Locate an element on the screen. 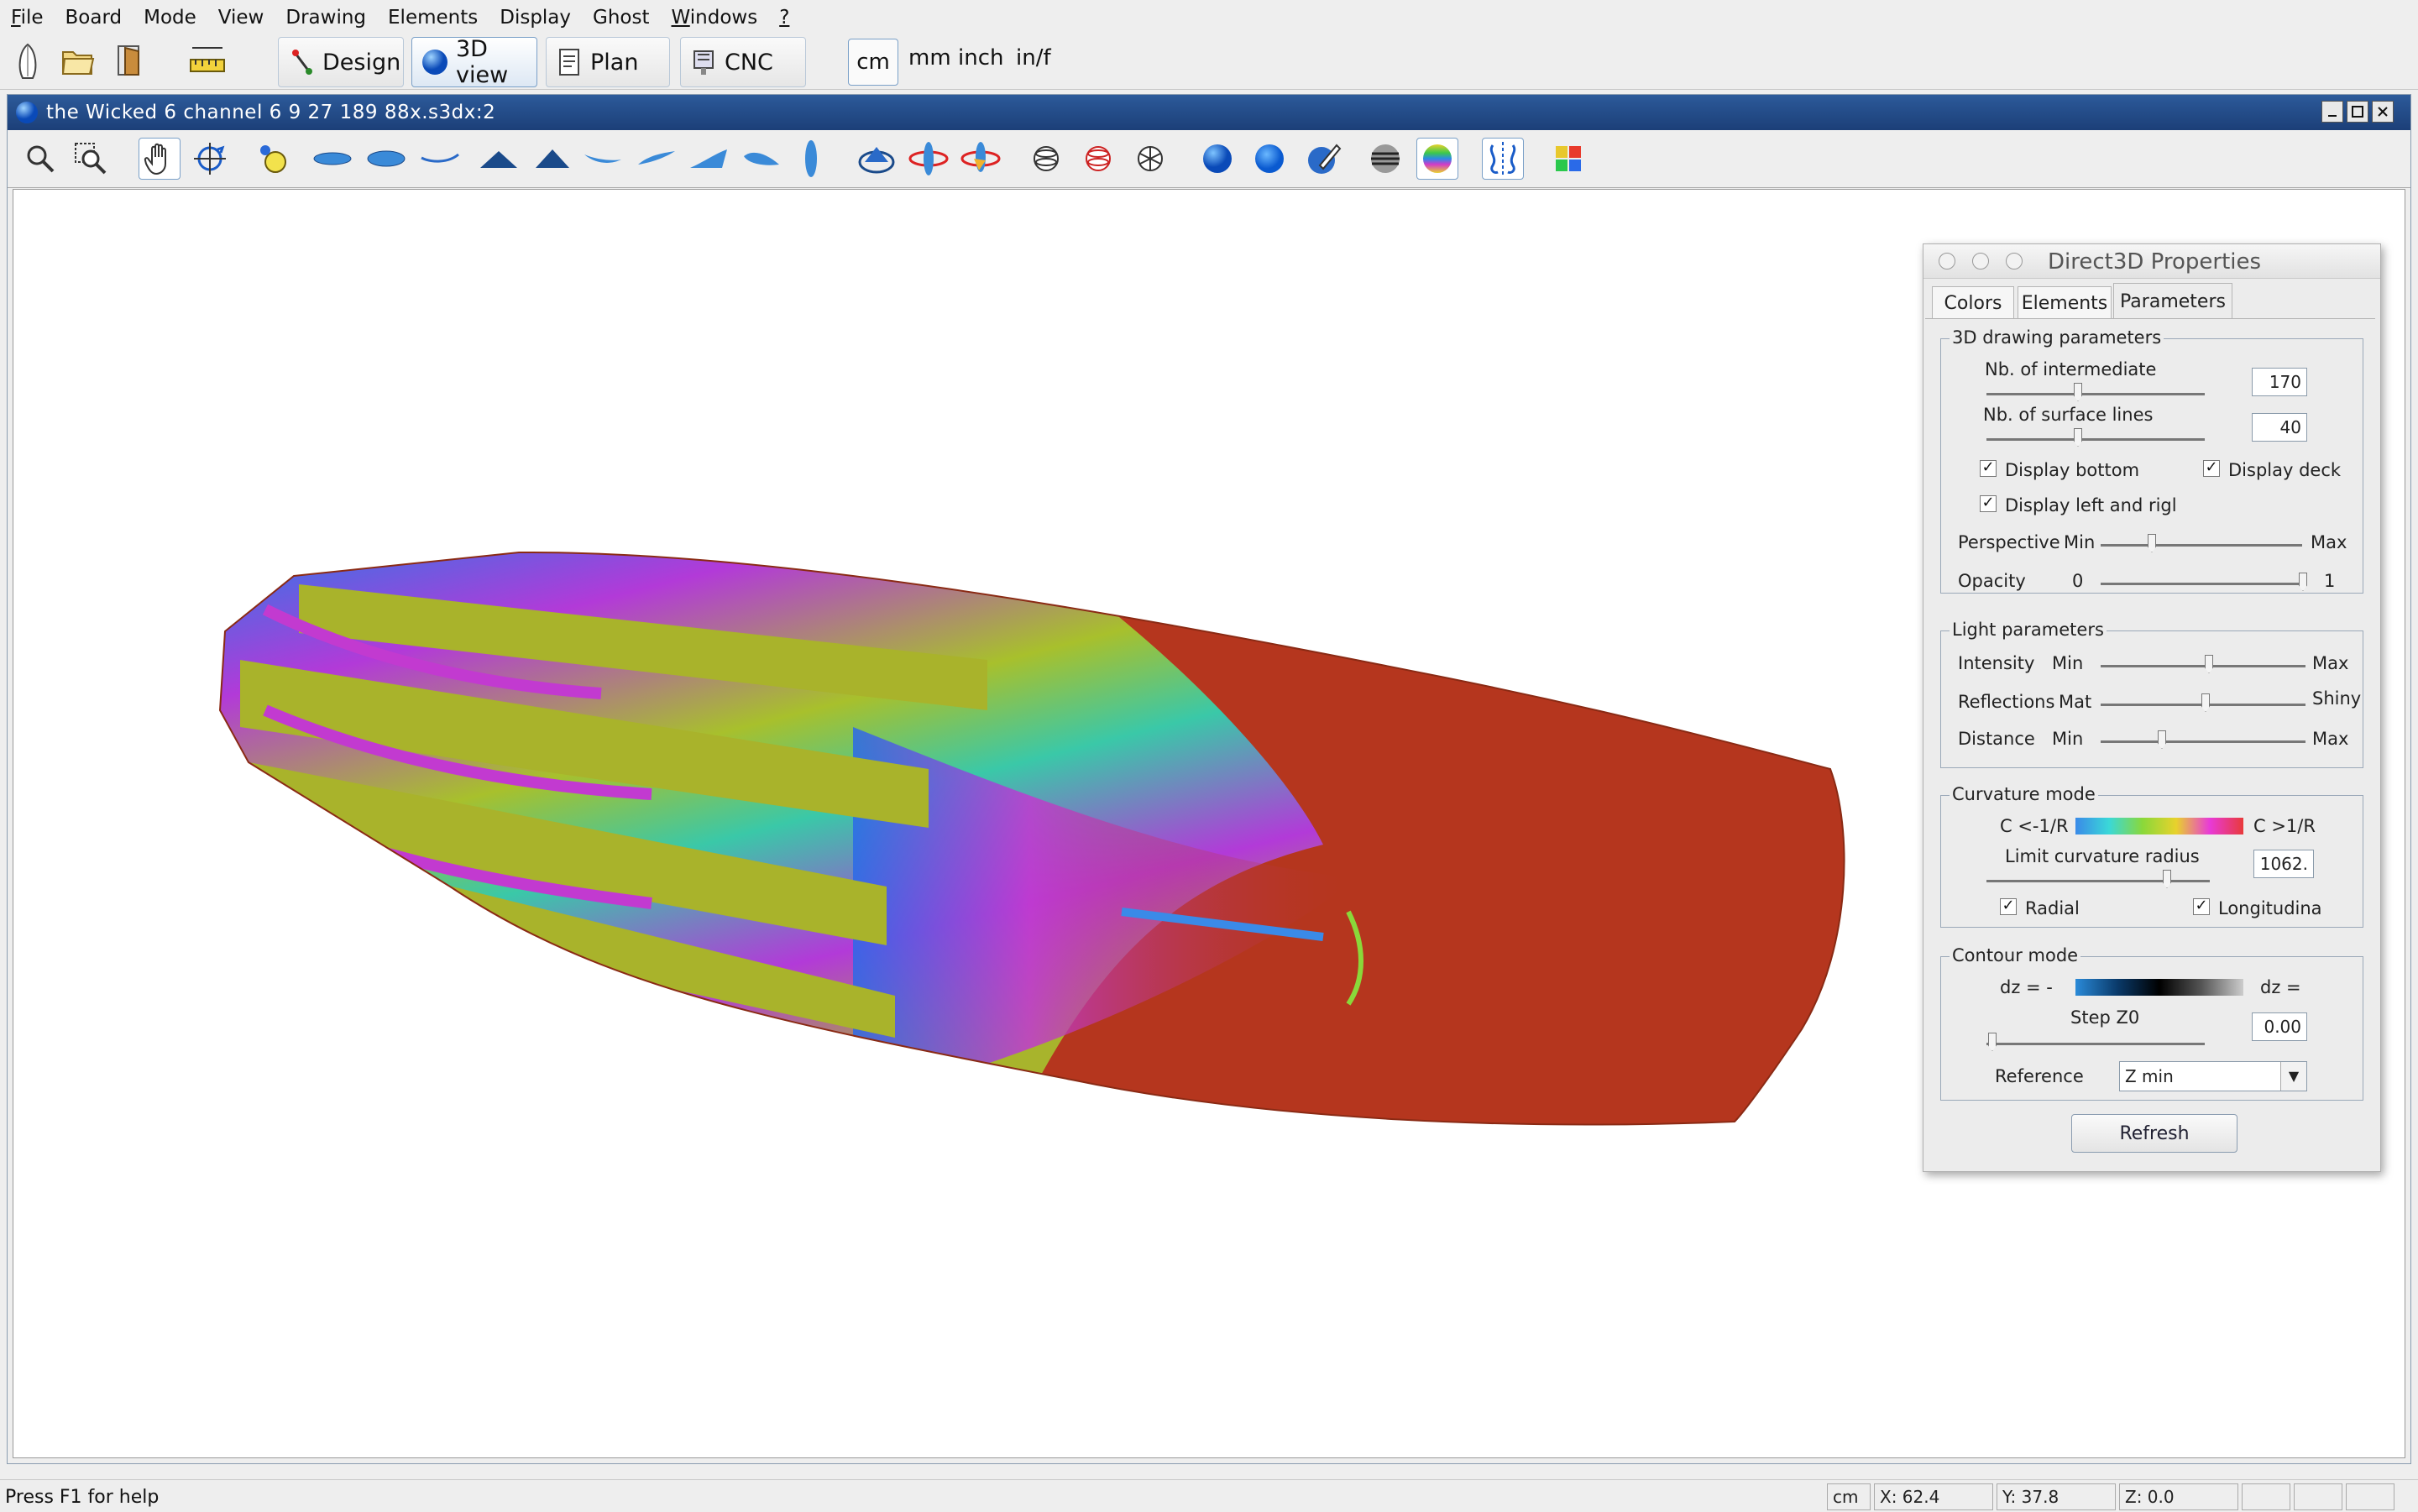  step-z0-field: 0.00 is located at coordinates (2279, 1026).